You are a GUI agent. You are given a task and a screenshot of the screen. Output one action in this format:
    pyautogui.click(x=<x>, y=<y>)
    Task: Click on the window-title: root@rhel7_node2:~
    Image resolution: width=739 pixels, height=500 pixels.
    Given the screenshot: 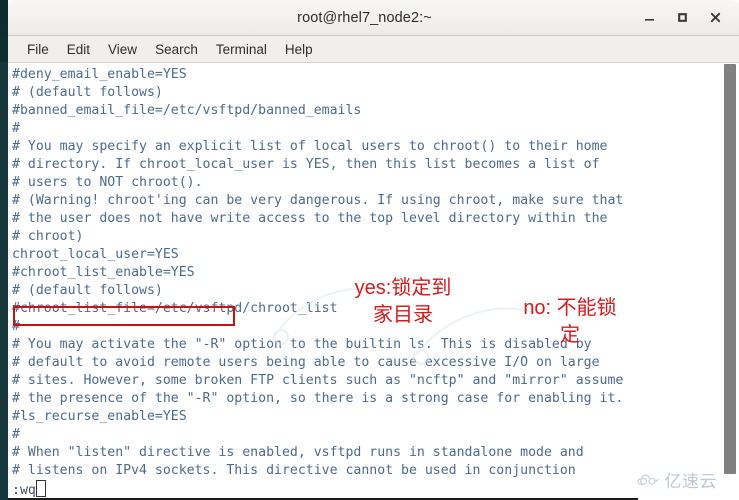 What is the action you would take?
    pyautogui.click(x=364, y=17)
    